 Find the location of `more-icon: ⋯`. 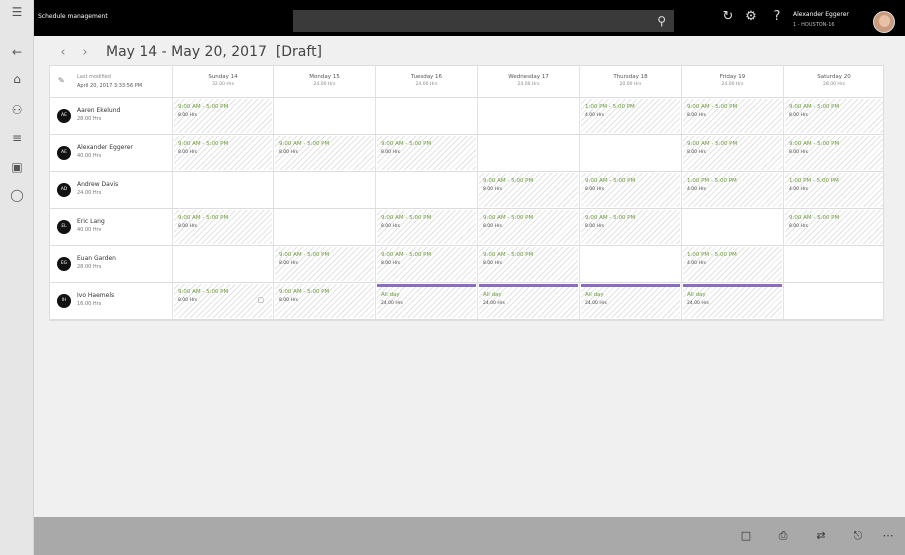

more-icon: ⋯ is located at coordinates (888, 536).